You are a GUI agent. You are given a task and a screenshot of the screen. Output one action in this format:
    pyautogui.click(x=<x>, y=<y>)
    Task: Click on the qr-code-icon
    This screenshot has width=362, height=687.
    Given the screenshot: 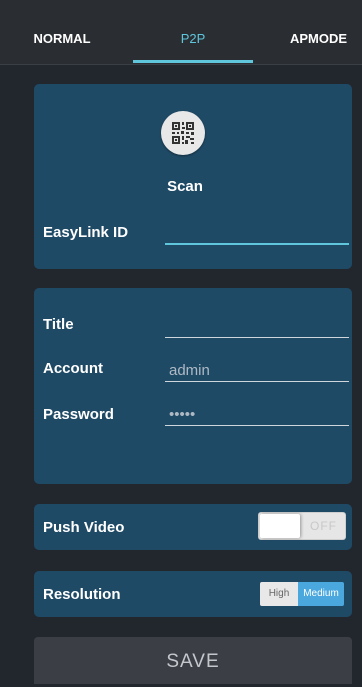 What is the action you would take?
    pyautogui.click(x=183, y=133)
    